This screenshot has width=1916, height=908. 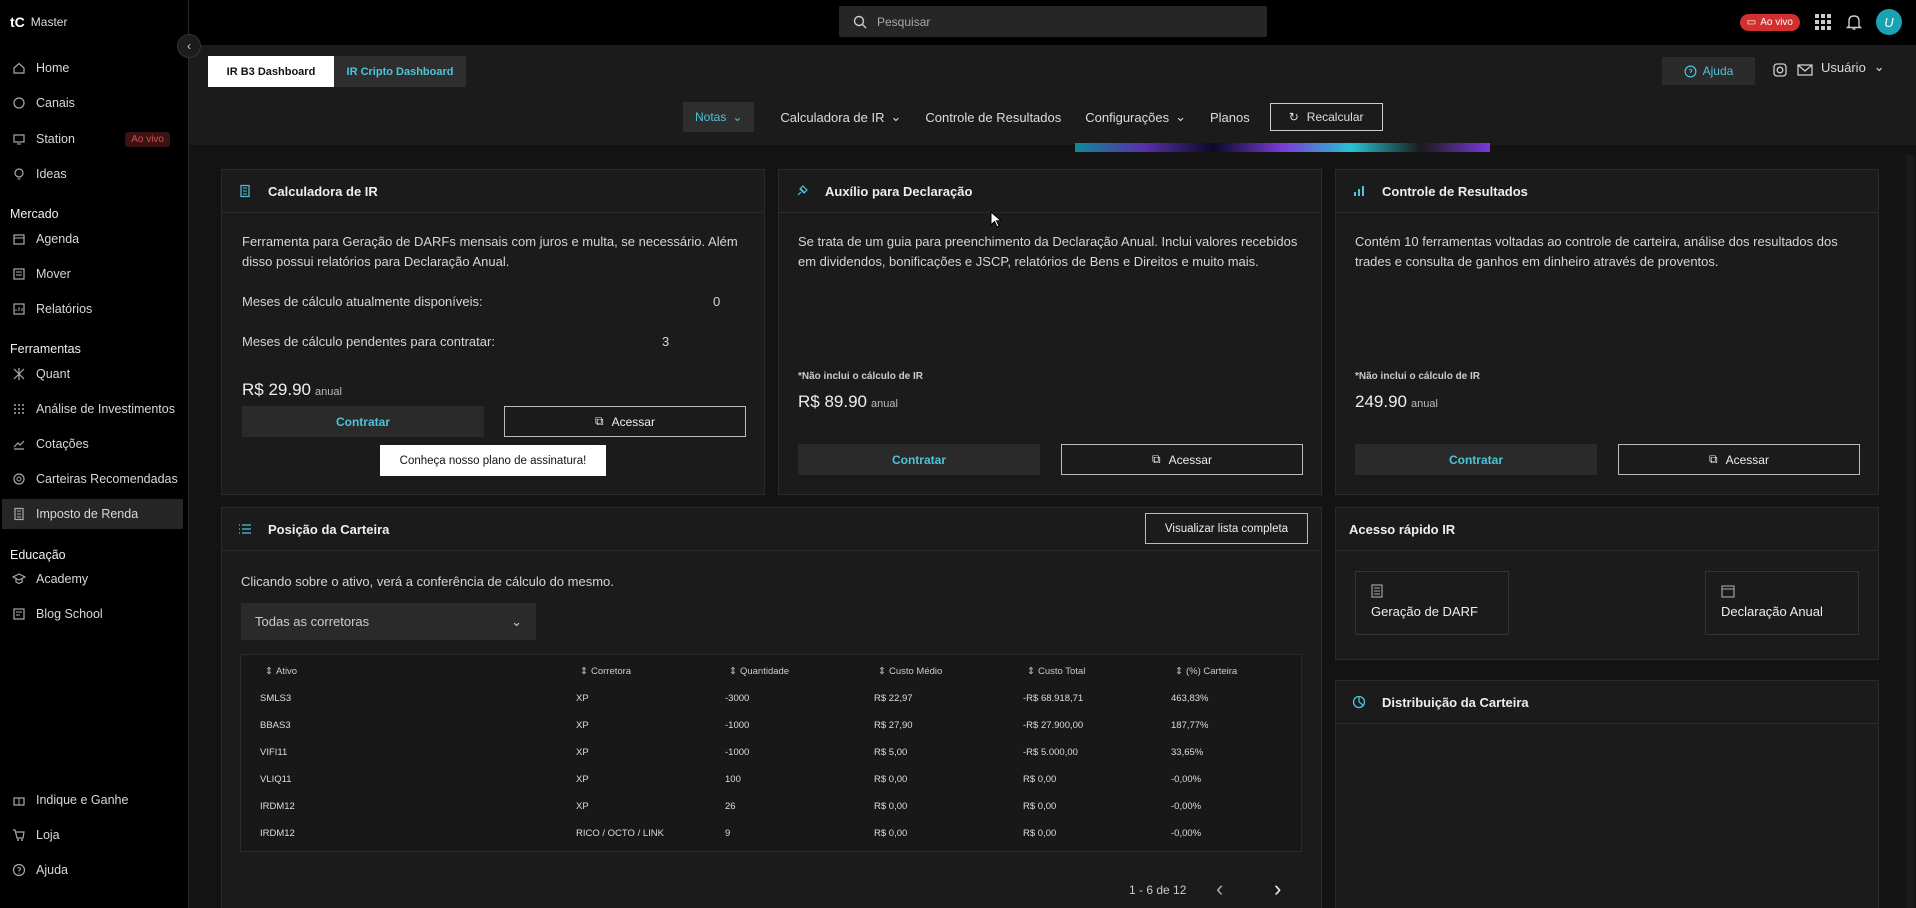 I want to click on corretora-select: Todas as corretoras ⌄, so click(x=388, y=621).